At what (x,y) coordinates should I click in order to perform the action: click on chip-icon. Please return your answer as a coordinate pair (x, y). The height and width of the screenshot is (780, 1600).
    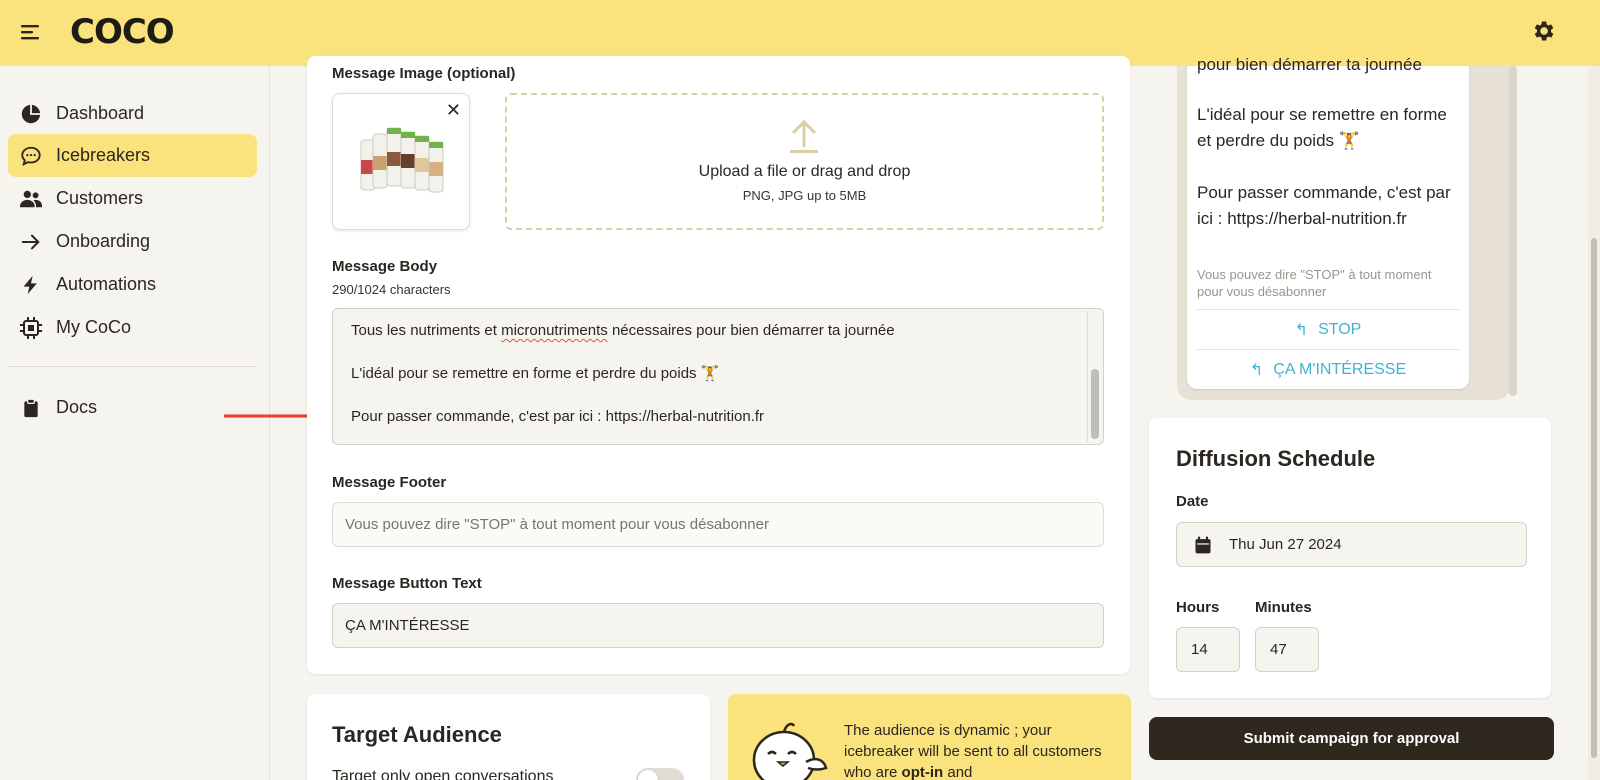
    Looking at the image, I should click on (31, 328).